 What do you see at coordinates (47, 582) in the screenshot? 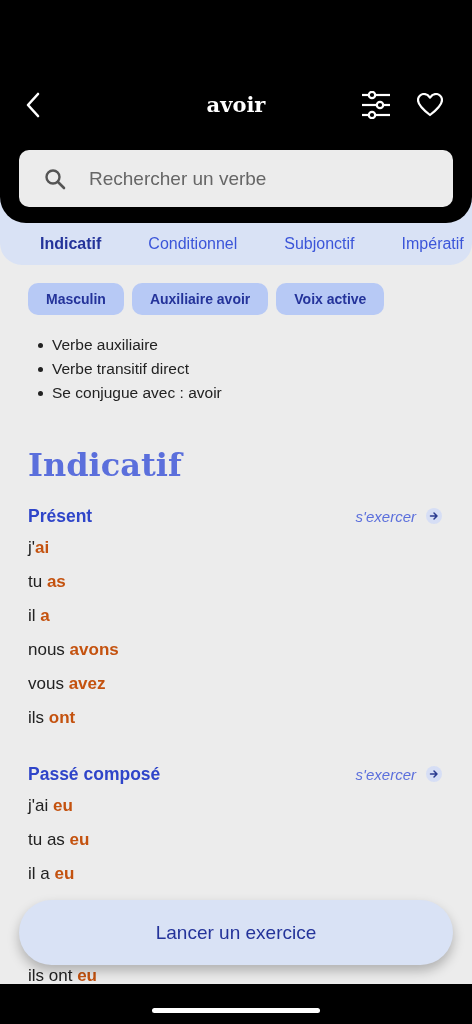
I see `conjugation-text: tu as` at bounding box center [47, 582].